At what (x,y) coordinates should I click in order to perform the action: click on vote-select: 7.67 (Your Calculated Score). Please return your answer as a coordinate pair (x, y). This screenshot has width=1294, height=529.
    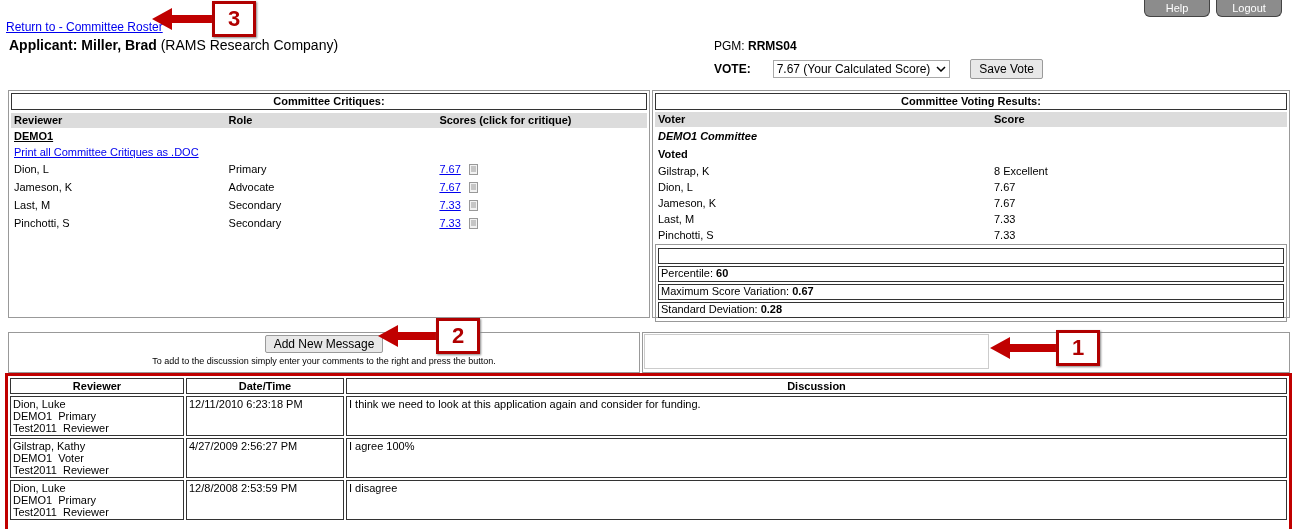
    Looking at the image, I should click on (861, 69).